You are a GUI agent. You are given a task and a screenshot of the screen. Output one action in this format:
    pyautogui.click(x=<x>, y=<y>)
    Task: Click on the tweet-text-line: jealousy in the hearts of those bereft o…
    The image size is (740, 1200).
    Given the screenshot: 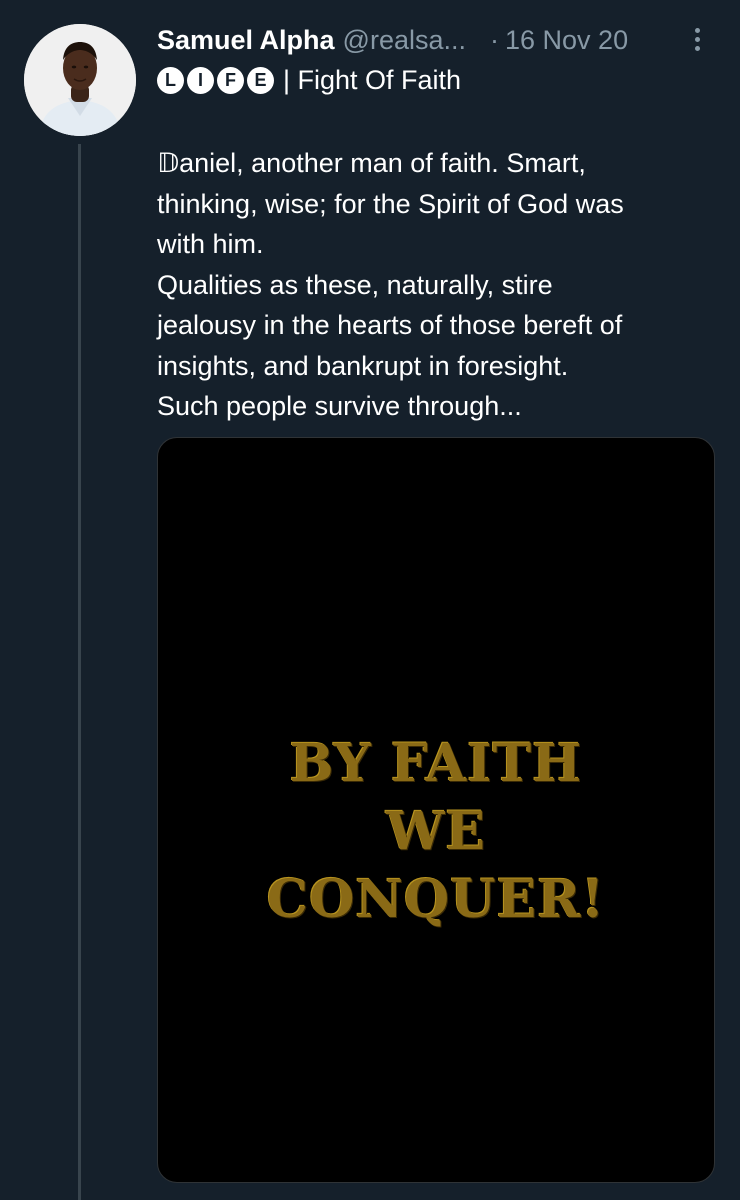 What is the action you would take?
    pyautogui.click(x=390, y=325)
    